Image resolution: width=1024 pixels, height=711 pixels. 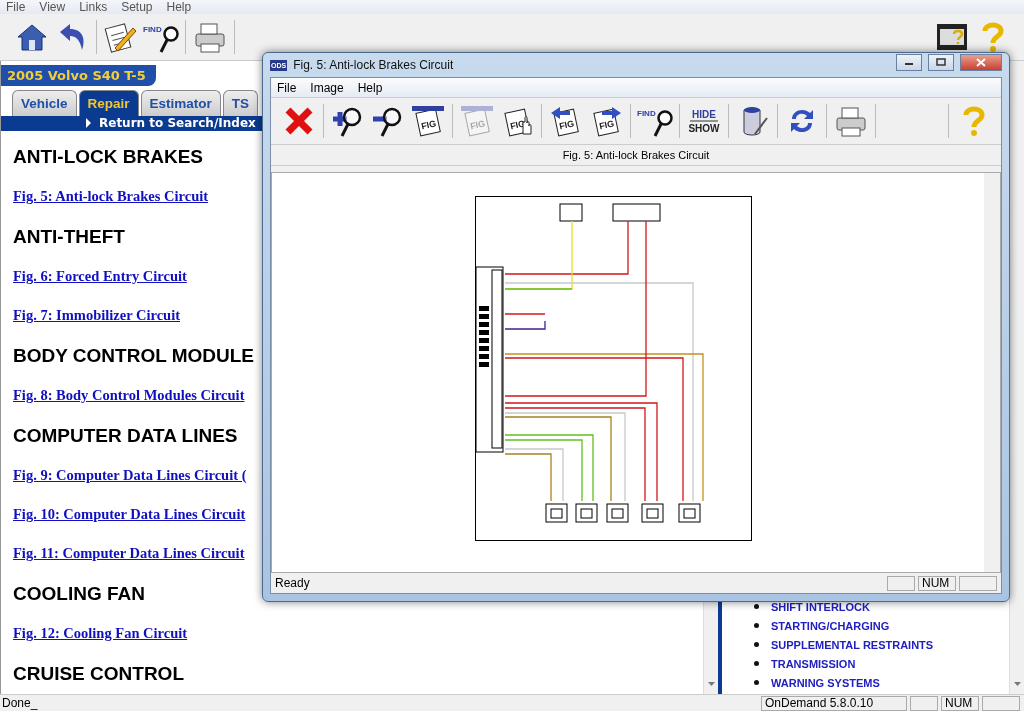 What do you see at coordinates (830, 625) in the screenshot?
I see `topic-link: STARTING/CHARGING` at bounding box center [830, 625].